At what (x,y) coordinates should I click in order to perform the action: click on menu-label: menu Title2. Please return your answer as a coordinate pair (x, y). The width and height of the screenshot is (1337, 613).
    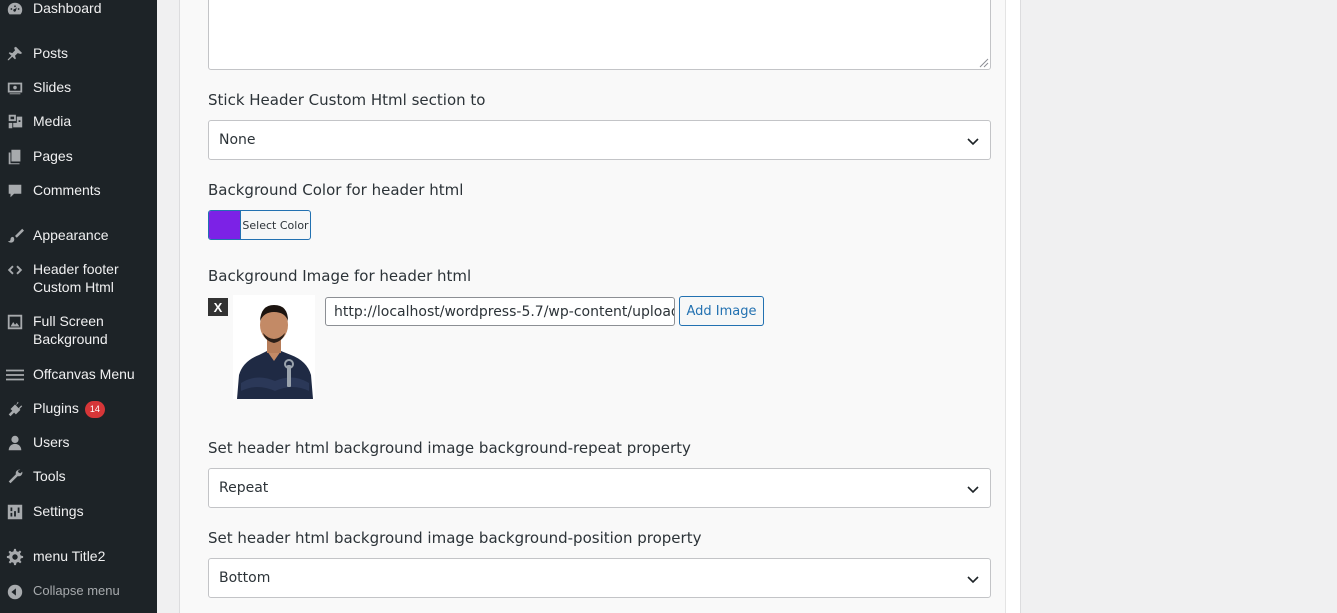
    Looking at the image, I should click on (69, 556).